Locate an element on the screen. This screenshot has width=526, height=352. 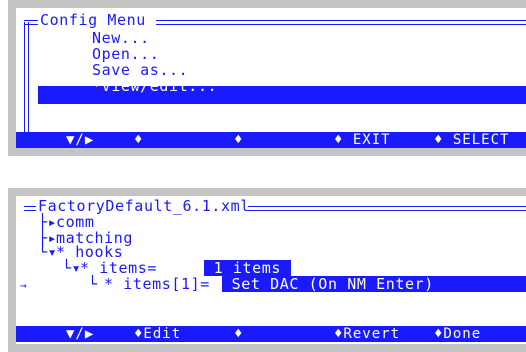
menu-frame-top-right is located at coordinates (341, 22).